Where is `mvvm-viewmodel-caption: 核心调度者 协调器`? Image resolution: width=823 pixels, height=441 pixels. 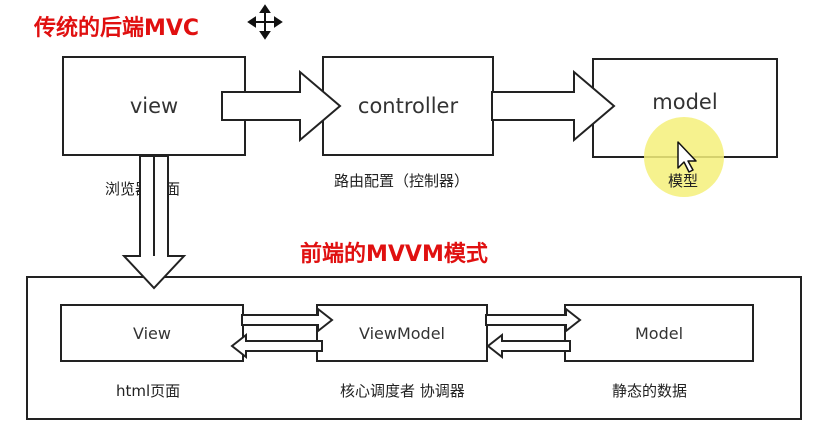
mvvm-viewmodel-caption: 核心调度者 协调器 is located at coordinates (402, 391).